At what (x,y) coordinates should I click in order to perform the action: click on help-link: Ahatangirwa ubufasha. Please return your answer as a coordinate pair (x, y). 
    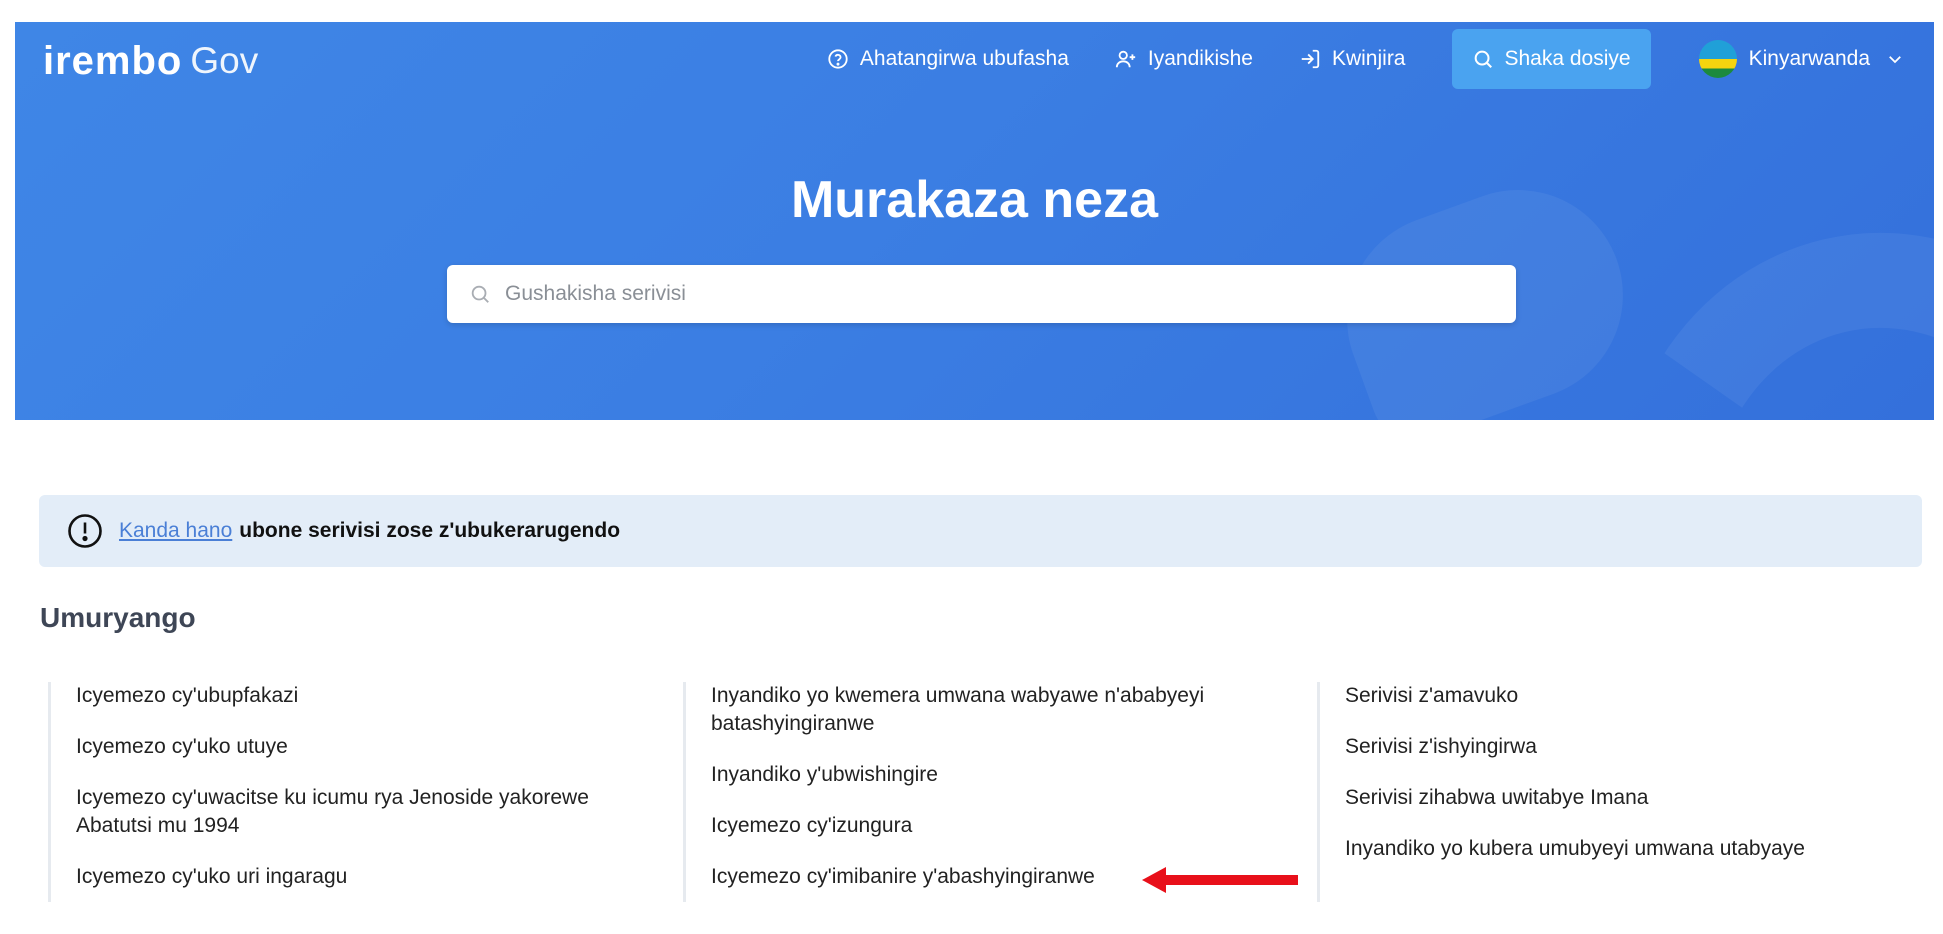
    Looking at the image, I should click on (948, 59).